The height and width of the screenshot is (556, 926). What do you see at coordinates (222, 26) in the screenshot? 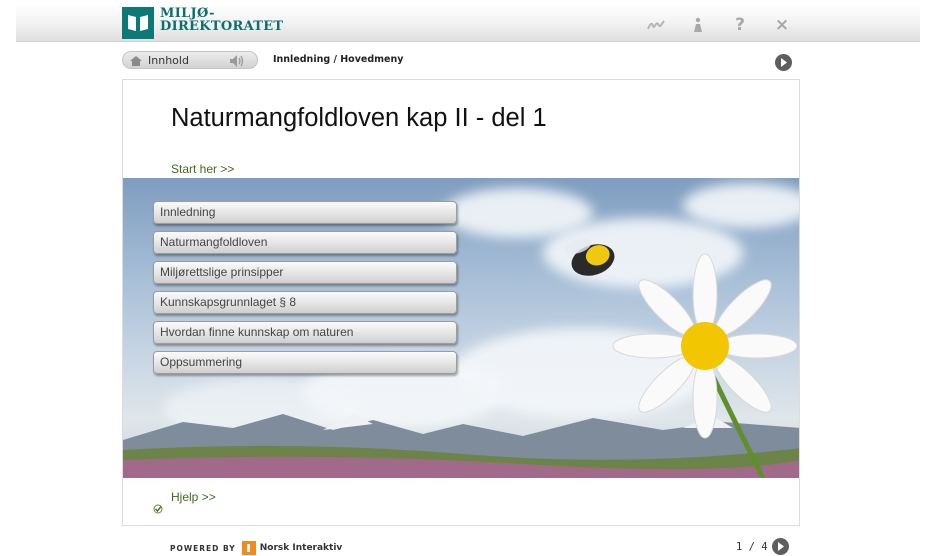
I see `logo-line-2: DIREKTORATET` at bounding box center [222, 26].